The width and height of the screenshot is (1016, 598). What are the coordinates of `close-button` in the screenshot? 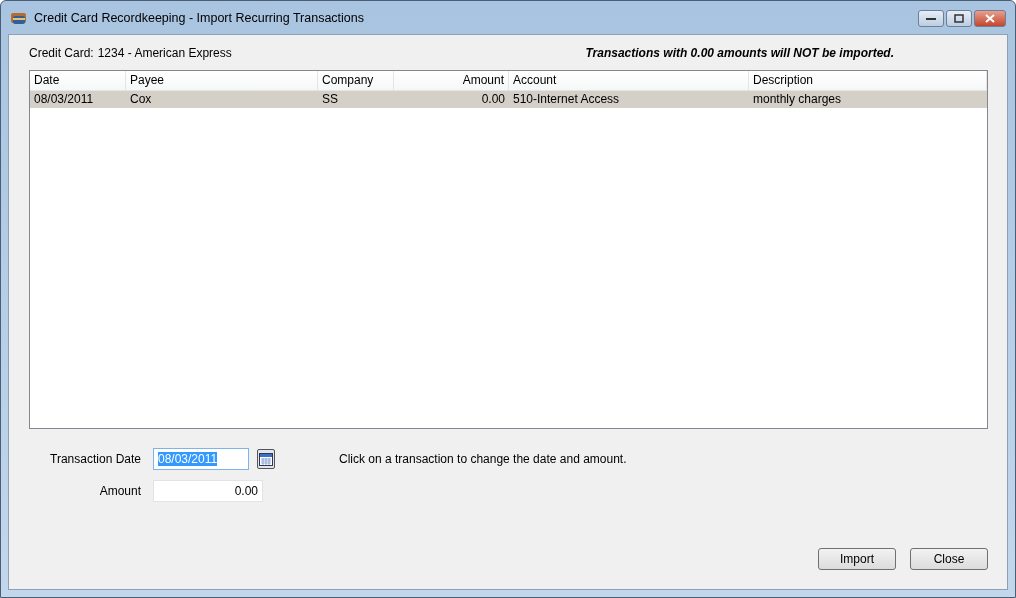 It's located at (990, 18).